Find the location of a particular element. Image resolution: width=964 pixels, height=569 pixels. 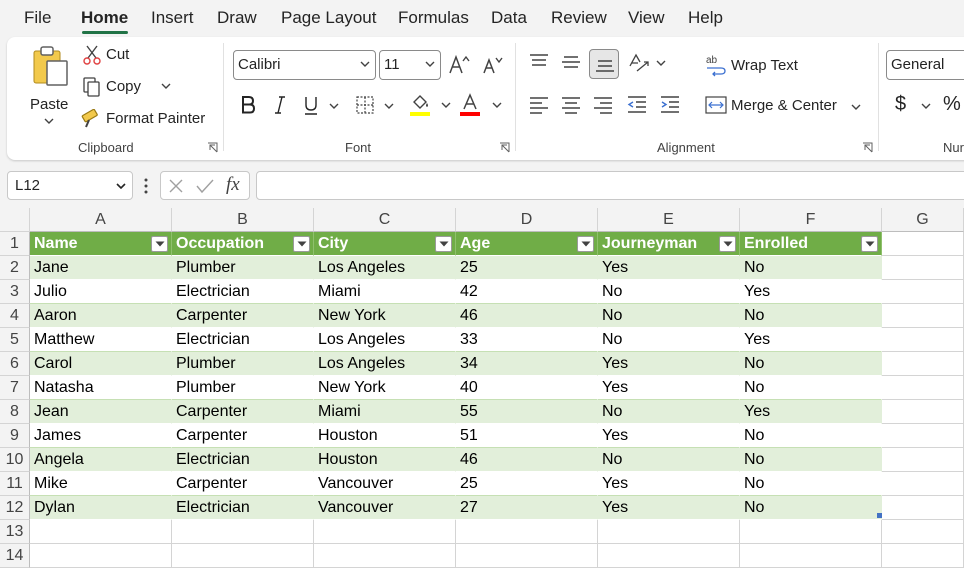

row-header-6: 6 is located at coordinates (15, 364).